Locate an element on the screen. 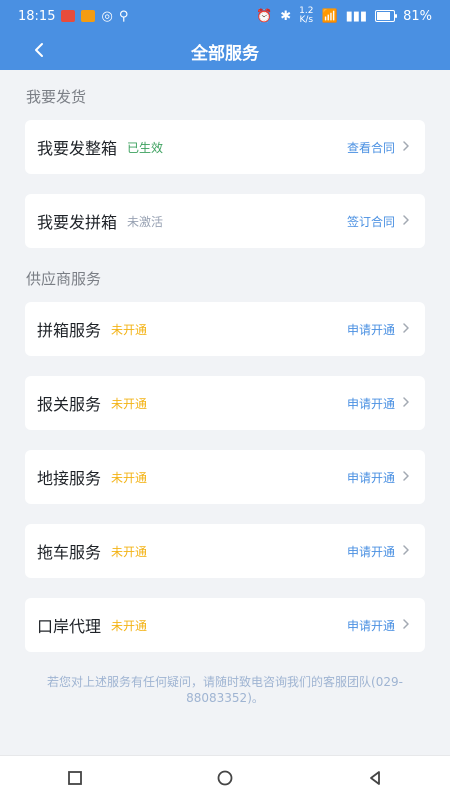 This screenshot has height=800, width=450. circle-icon is located at coordinates (225, 778).